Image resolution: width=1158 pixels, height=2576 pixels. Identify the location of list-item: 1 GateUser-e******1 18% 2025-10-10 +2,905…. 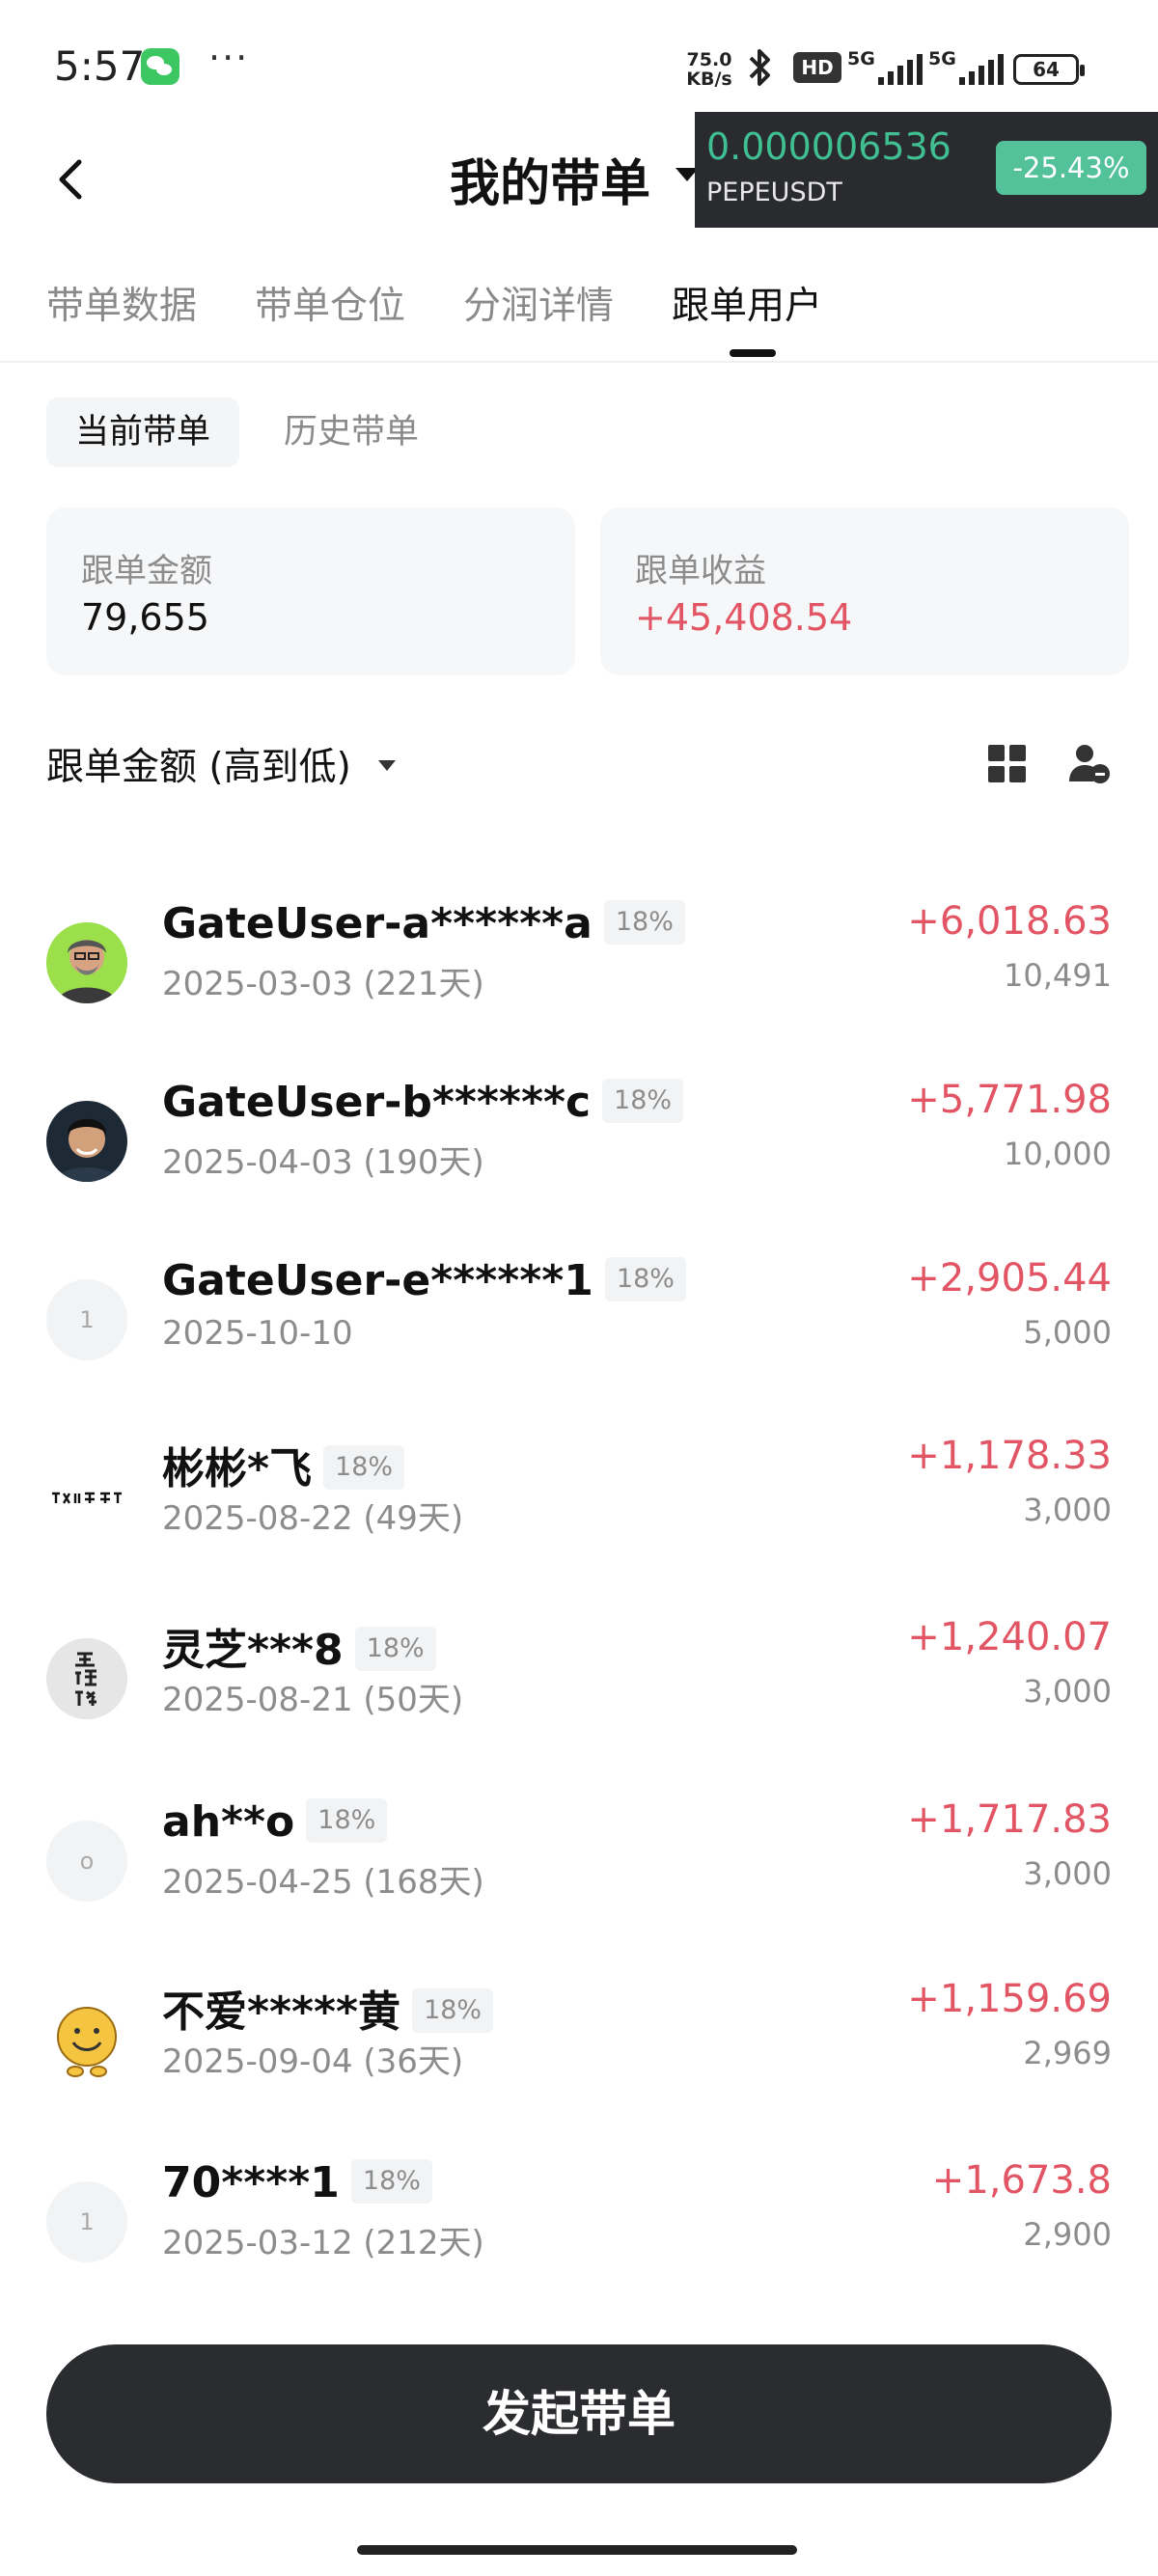
(579, 1338).